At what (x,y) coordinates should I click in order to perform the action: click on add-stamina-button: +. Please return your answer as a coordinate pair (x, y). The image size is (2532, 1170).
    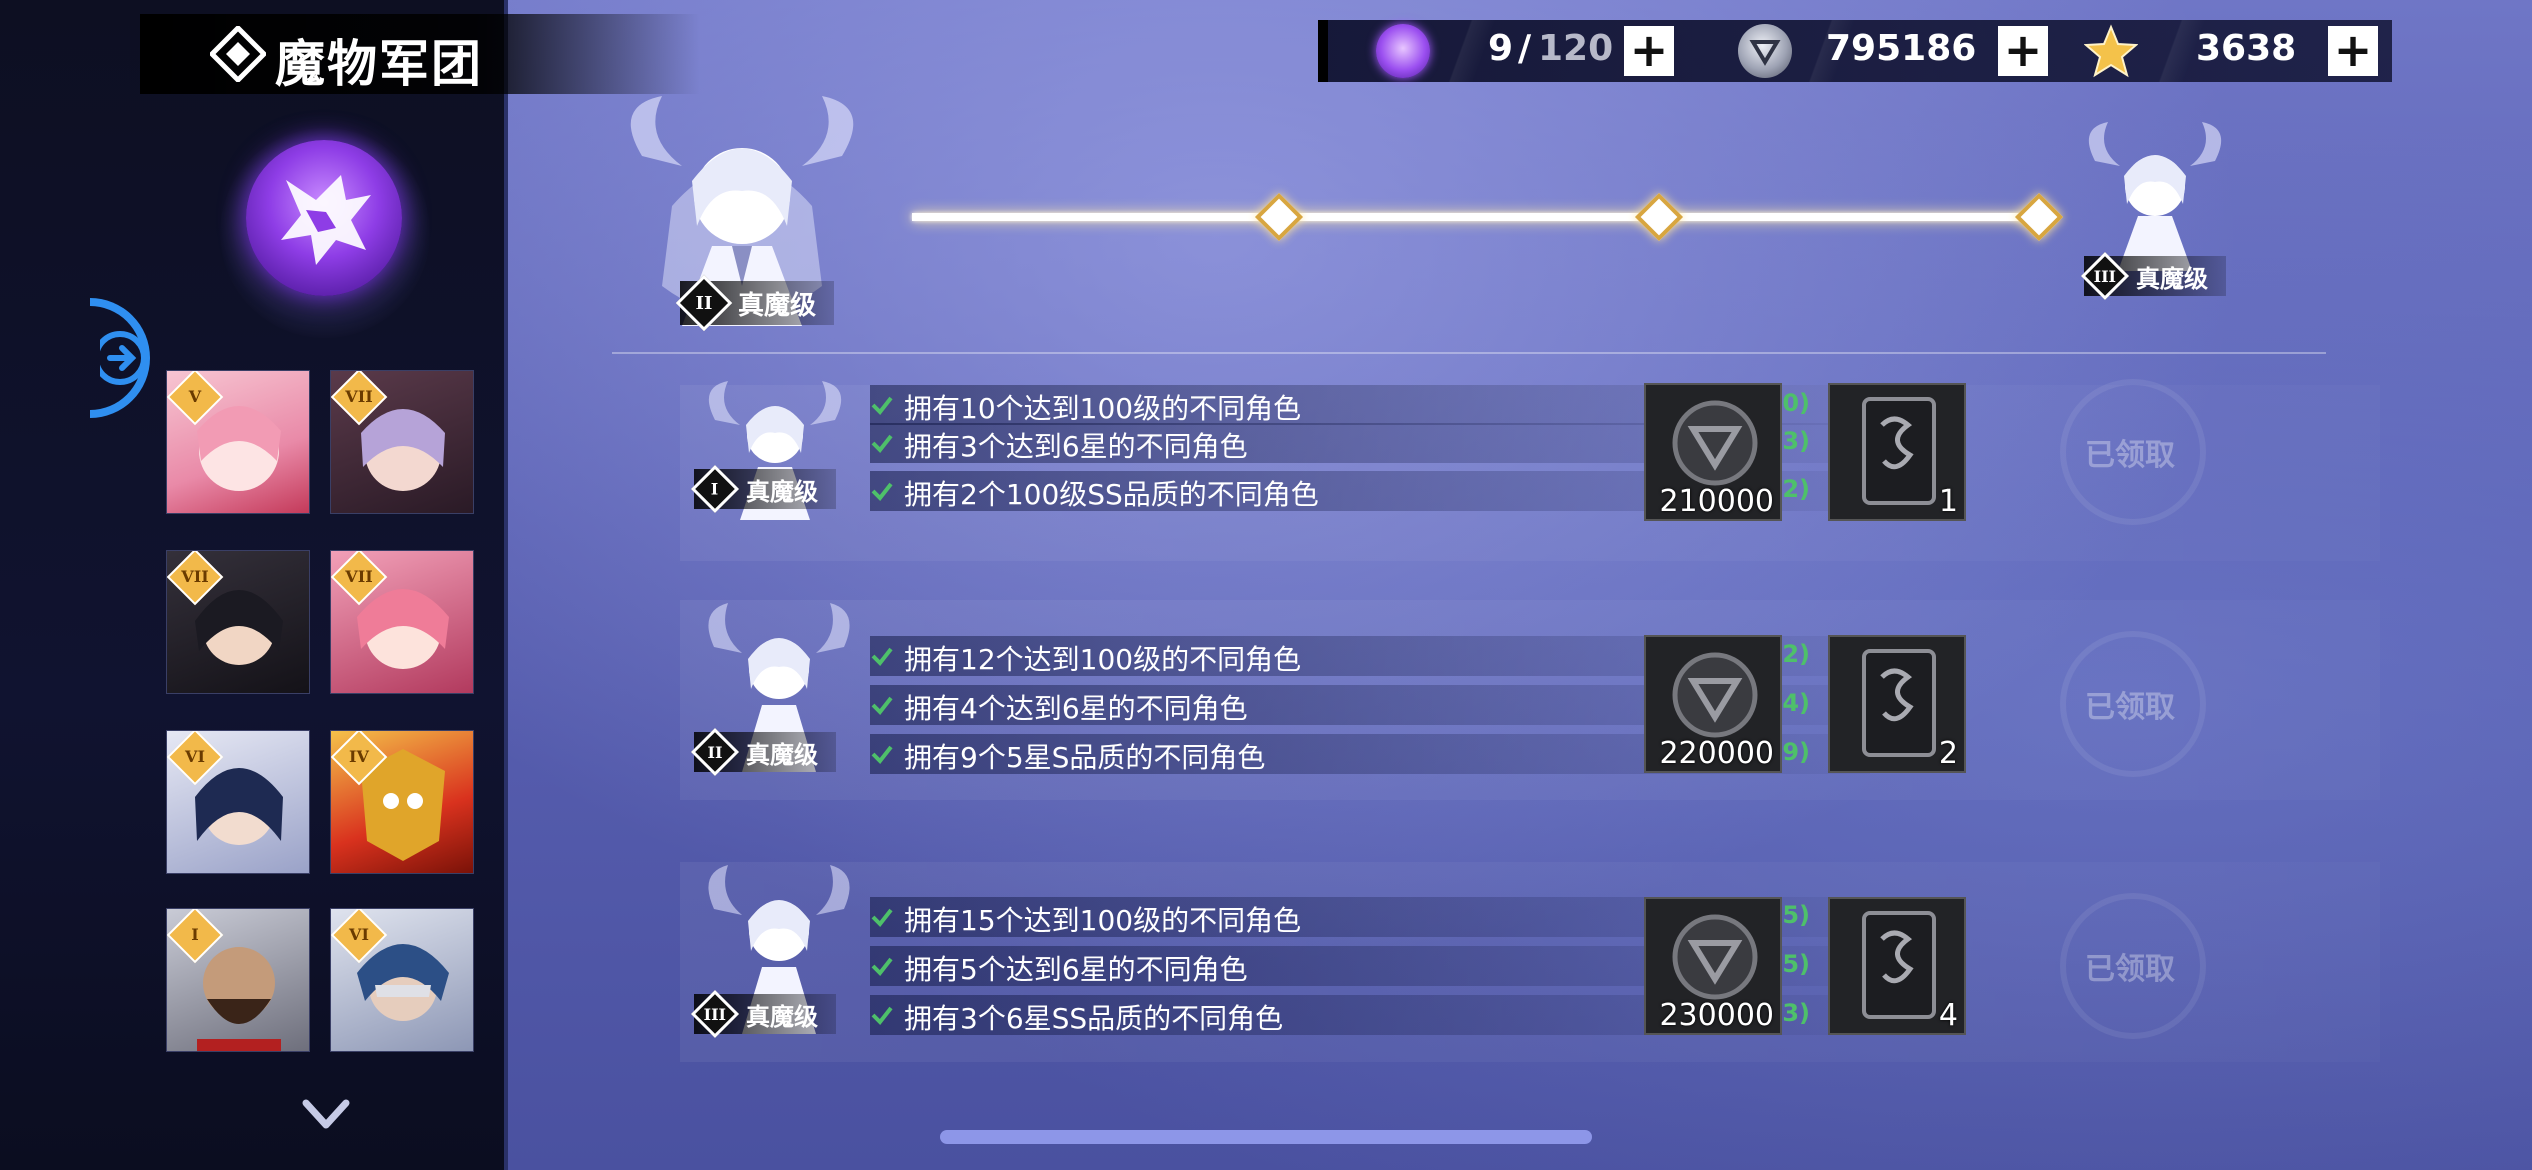
    Looking at the image, I should click on (1649, 51).